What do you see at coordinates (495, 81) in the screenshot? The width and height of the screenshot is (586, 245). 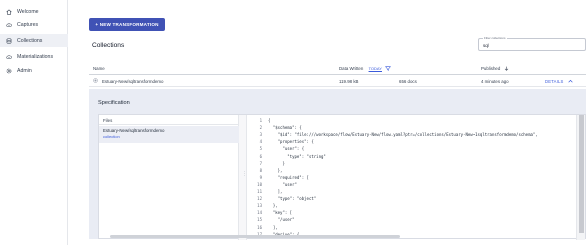 I see `row-published: 4 minutes ago` at bounding box center [495, 81].